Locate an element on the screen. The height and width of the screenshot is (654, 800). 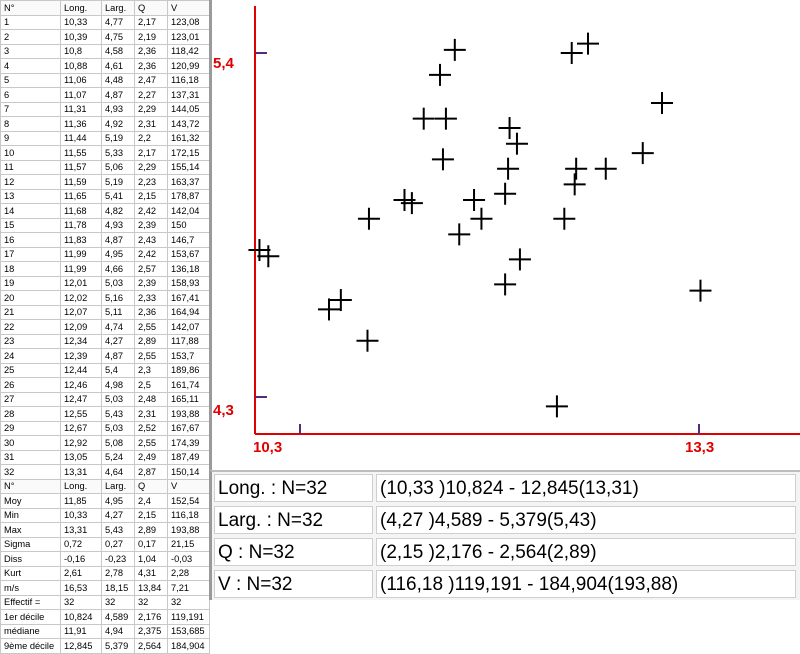
table-cell: 2,27 is located at coordinates (151, 95).